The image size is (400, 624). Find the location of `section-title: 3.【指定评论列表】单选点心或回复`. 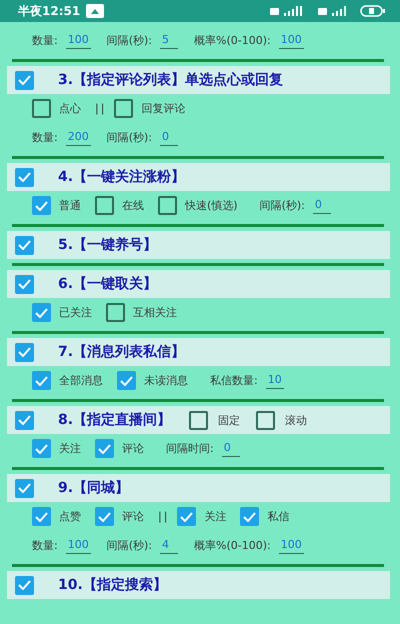

section-title: 3.【指定评论列表】单选点心或回复 is located at coordinates (171, 80).